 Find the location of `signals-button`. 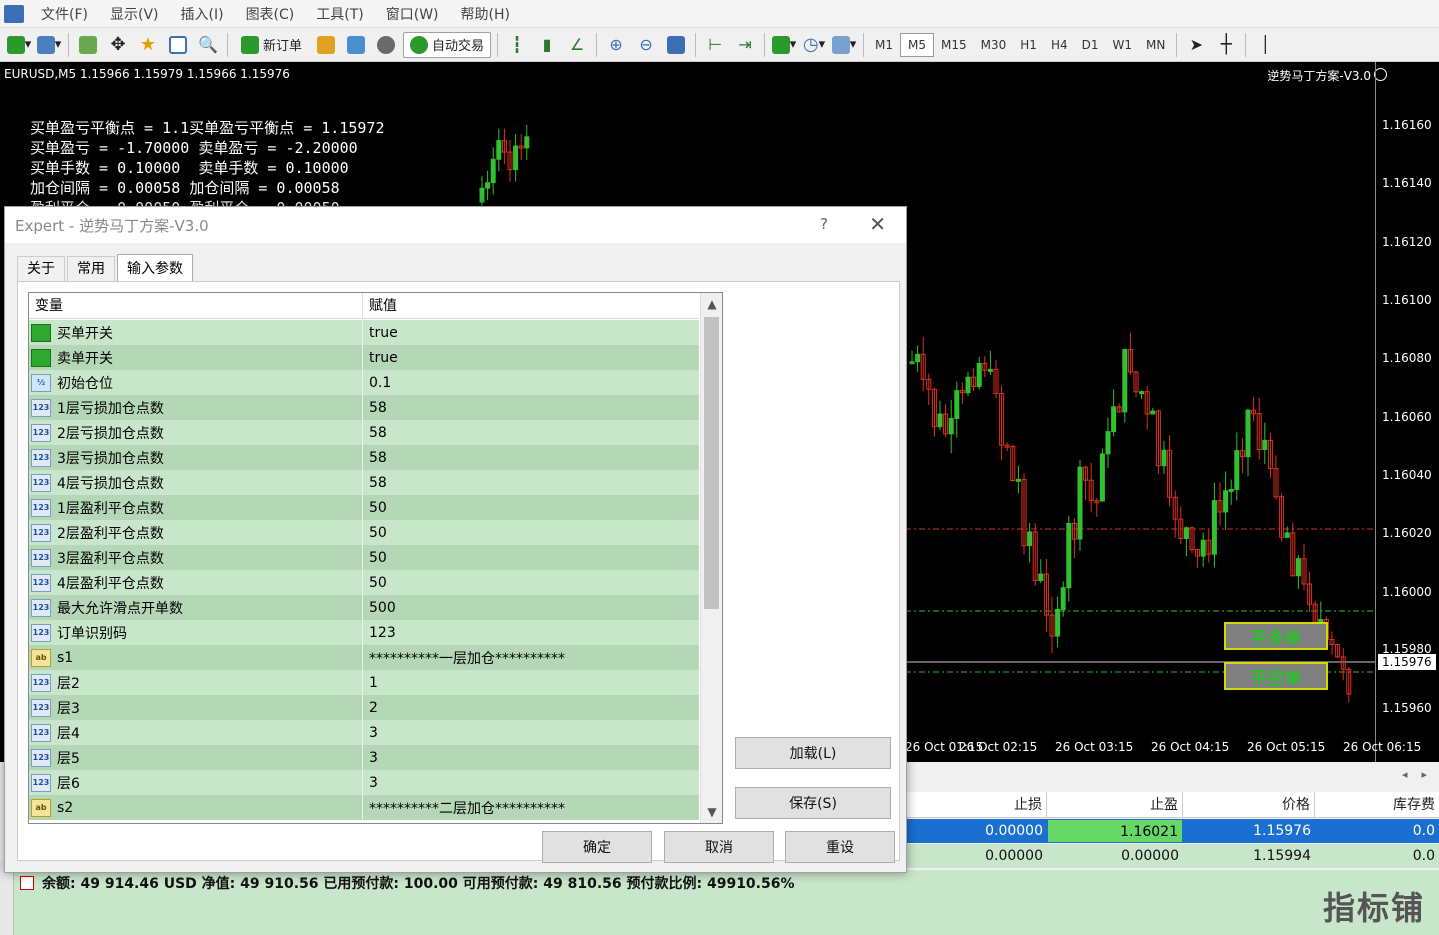

signals-button is located at coordinates (356, 45).